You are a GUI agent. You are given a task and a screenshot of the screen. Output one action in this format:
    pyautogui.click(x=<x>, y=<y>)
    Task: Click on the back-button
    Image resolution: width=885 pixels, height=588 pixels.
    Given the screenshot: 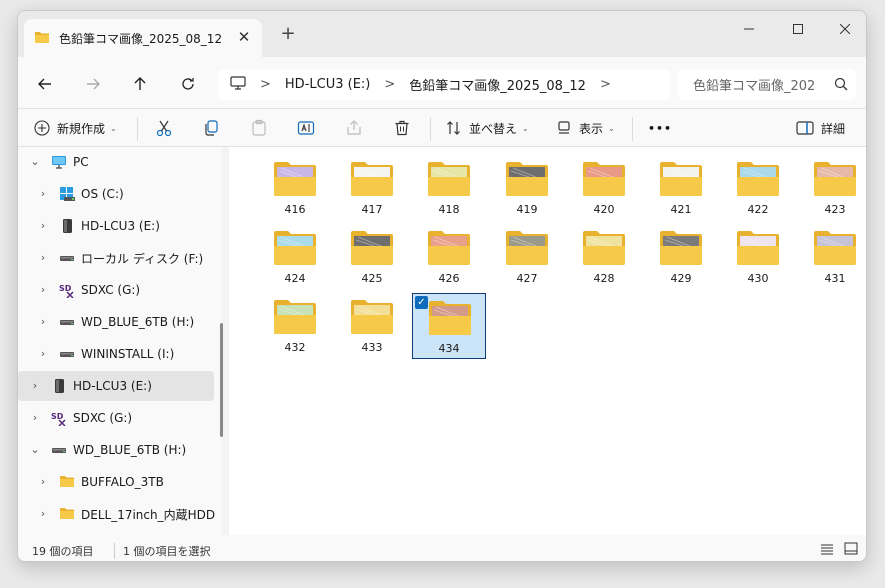 What is the action you would take?
    pyautogui.click(x=45, y=84)
    